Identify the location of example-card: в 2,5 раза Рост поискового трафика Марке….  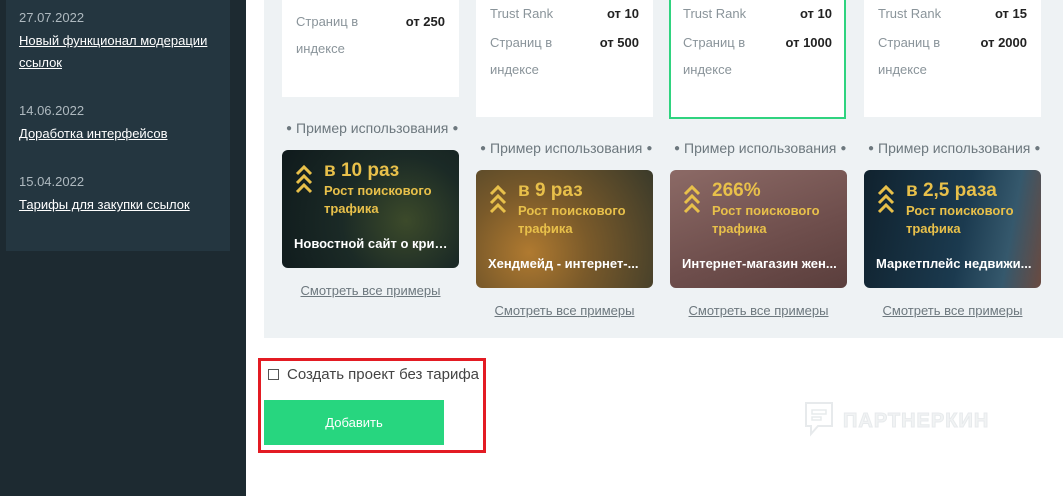
(952, 229).